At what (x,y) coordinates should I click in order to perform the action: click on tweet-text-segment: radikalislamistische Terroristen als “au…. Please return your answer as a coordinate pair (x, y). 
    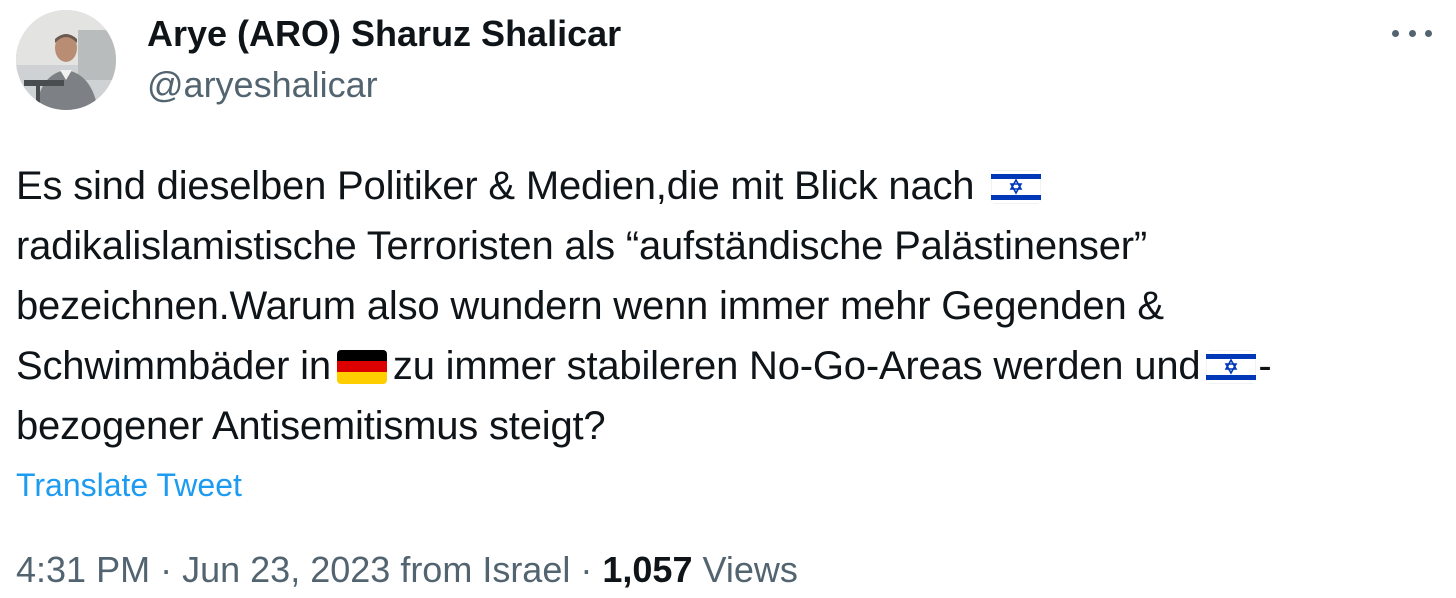
    Looking at the image, I should click on (581, 246).